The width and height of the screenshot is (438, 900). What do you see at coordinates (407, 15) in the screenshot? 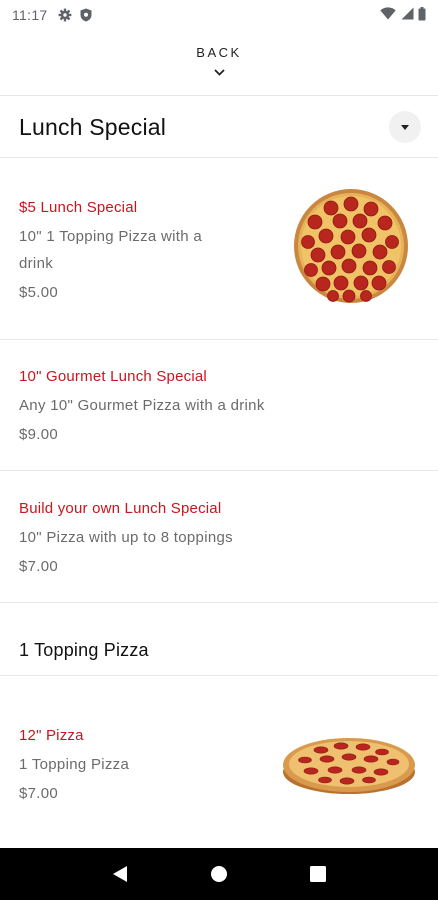
I see `signal-icon` at bounding box center [407, 15].